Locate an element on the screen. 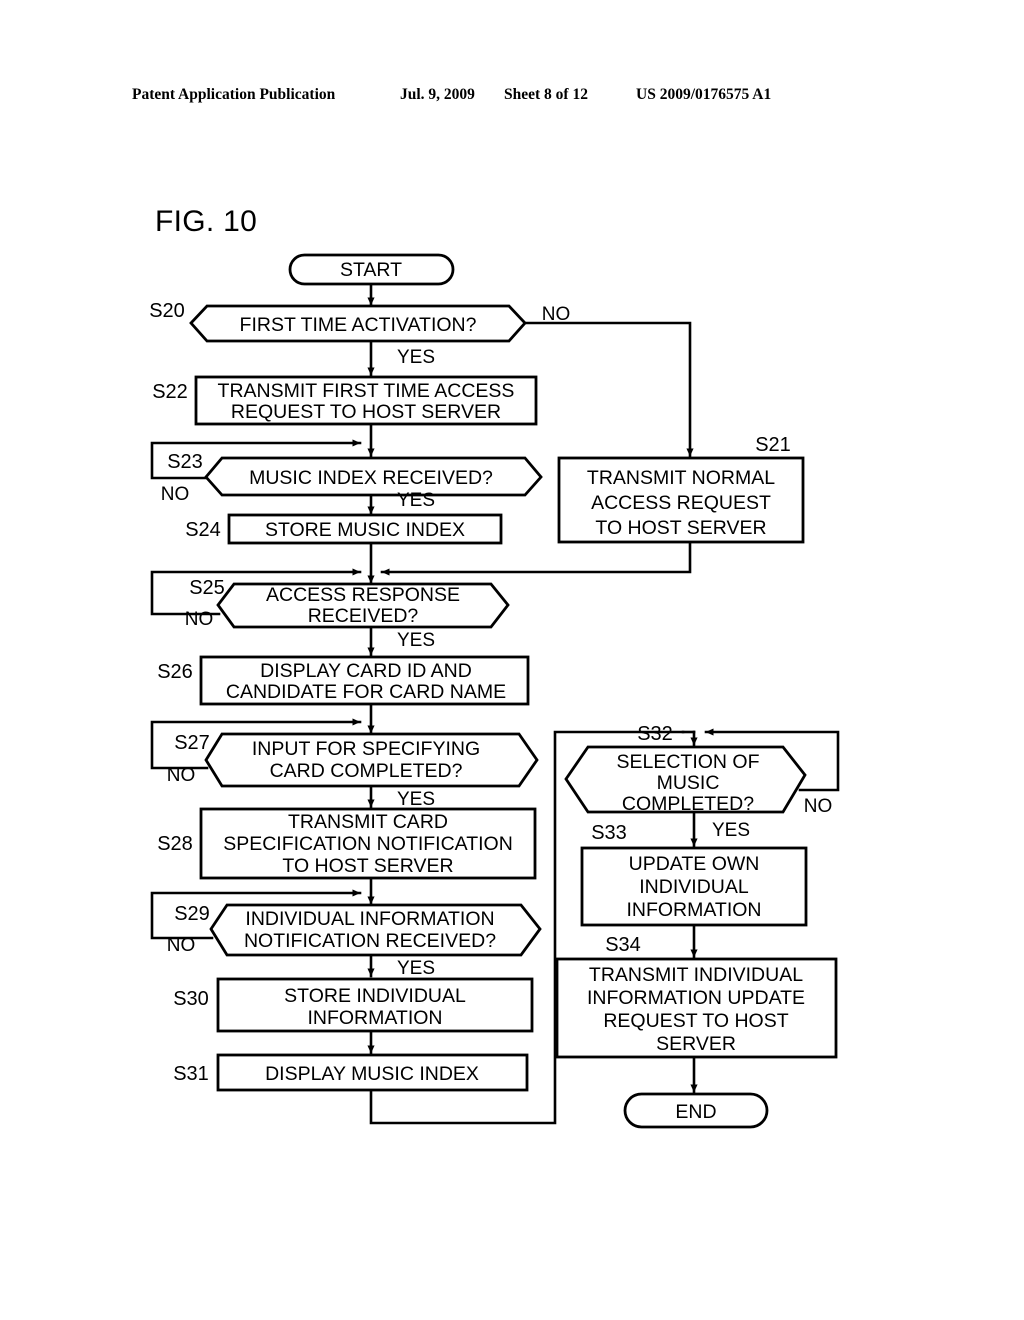  step-s22-line2: REQUEST TO HOST SERVER is located at coordinates (366, 412).